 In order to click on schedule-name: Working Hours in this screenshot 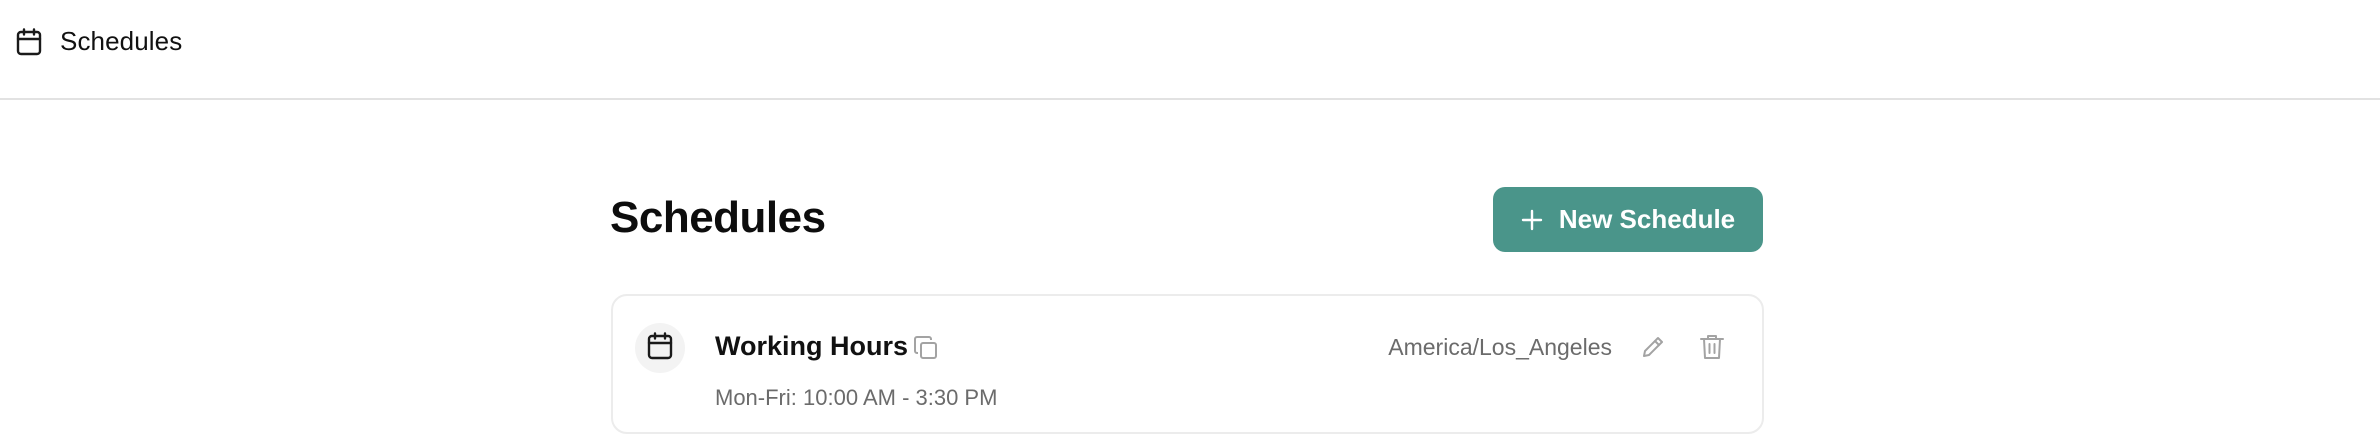, I will do `click(811, 346)`.